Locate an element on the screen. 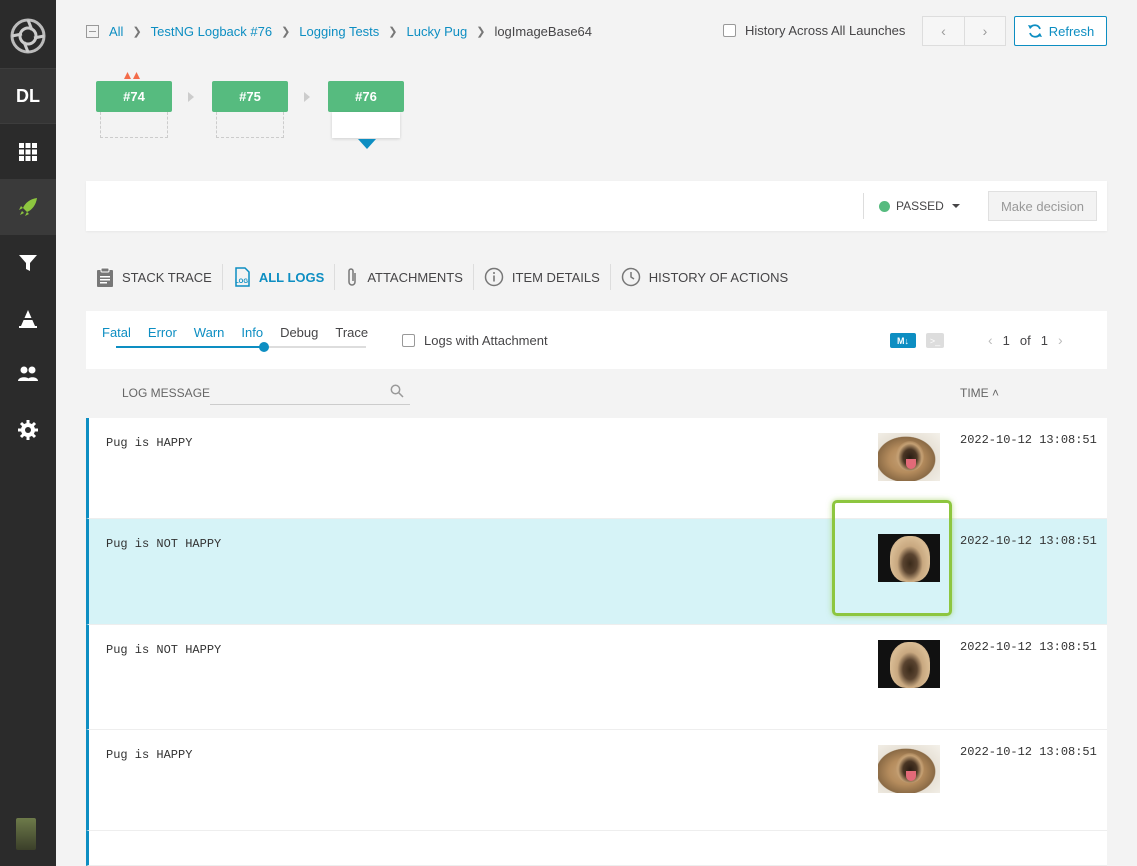  log-search-input is located at coordinates (310, 392).